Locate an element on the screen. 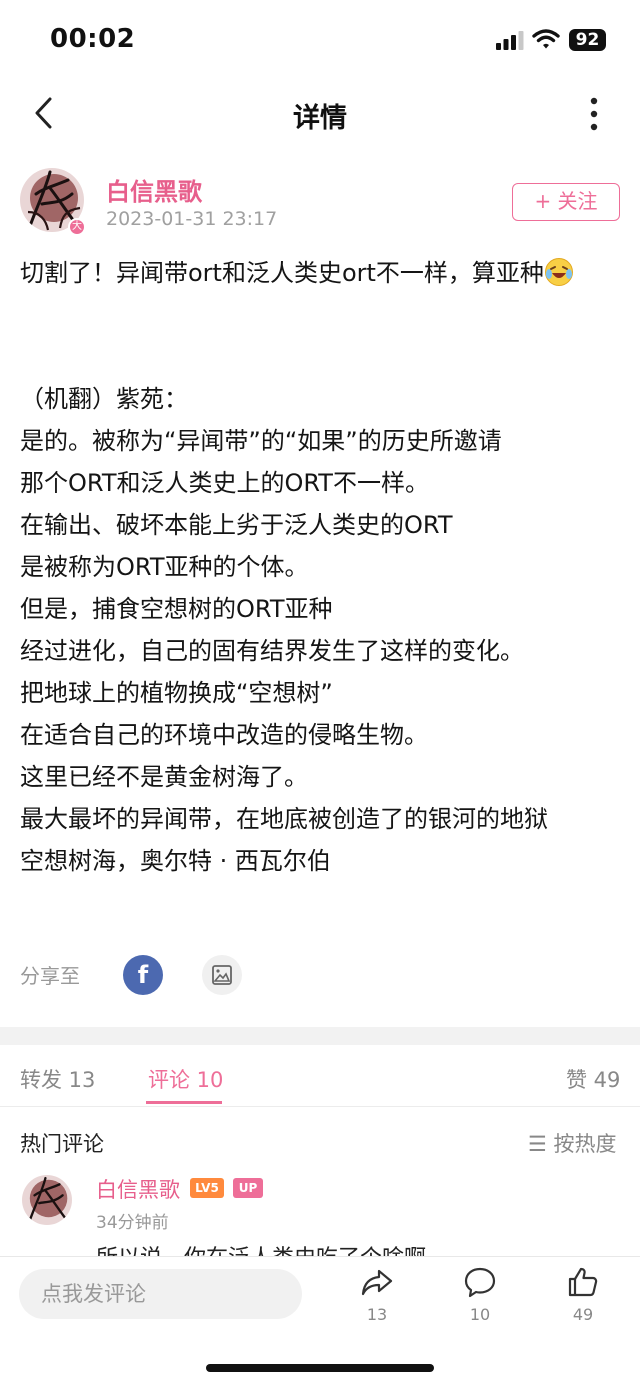  page-title: 详情 is located at coordinates (320, 118).